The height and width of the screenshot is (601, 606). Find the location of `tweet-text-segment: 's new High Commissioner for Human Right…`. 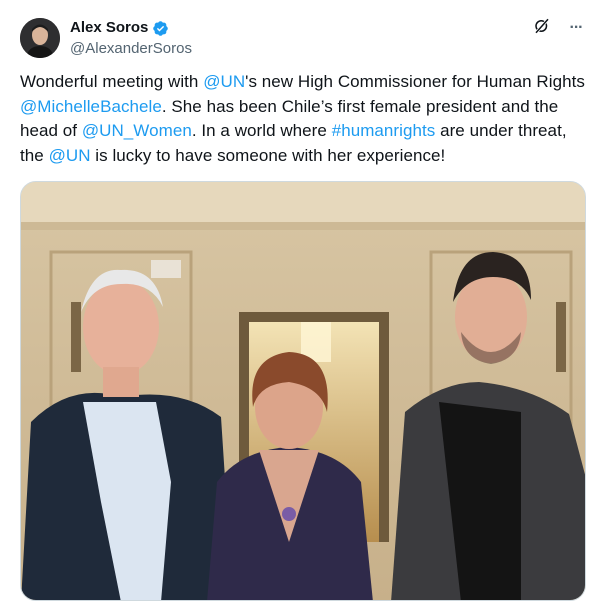

tweet-text-segment: 's new High Commissioner for Human Right… is located at coordinates (415, 81).